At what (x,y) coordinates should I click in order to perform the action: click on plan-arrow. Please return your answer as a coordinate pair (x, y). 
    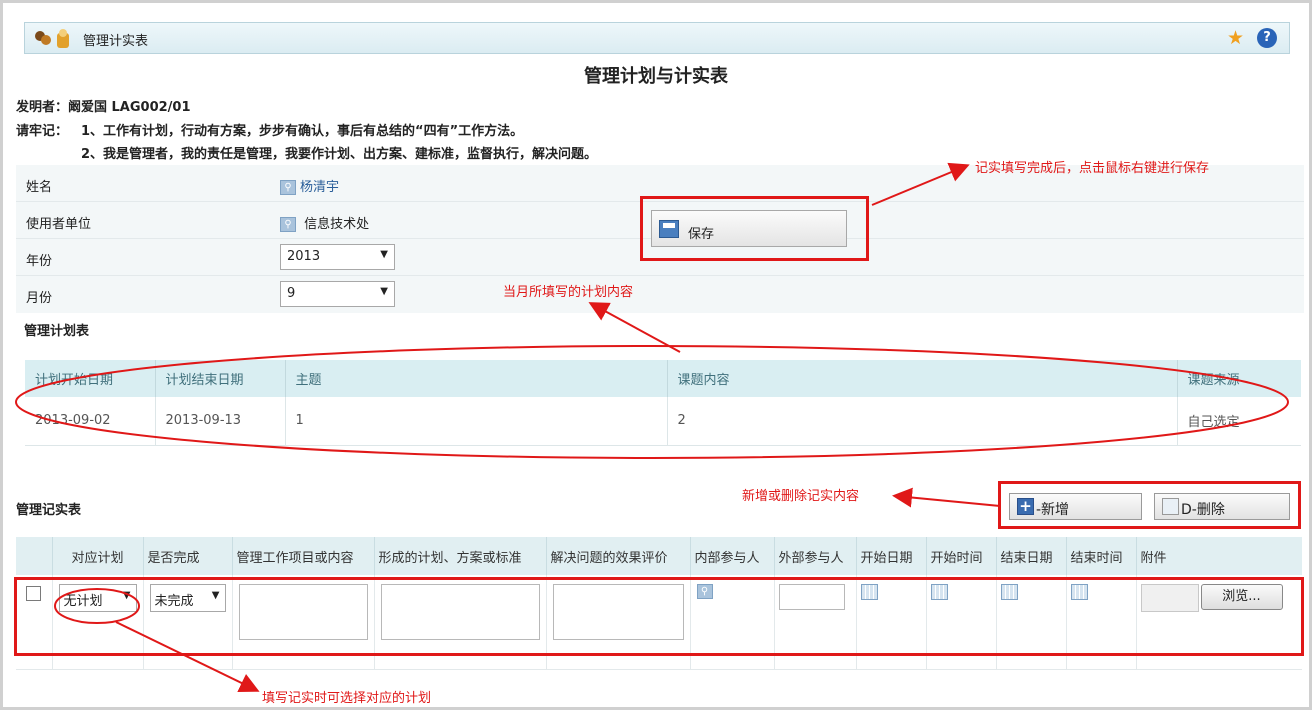
    Looking at the image, I should click on (634, 327).